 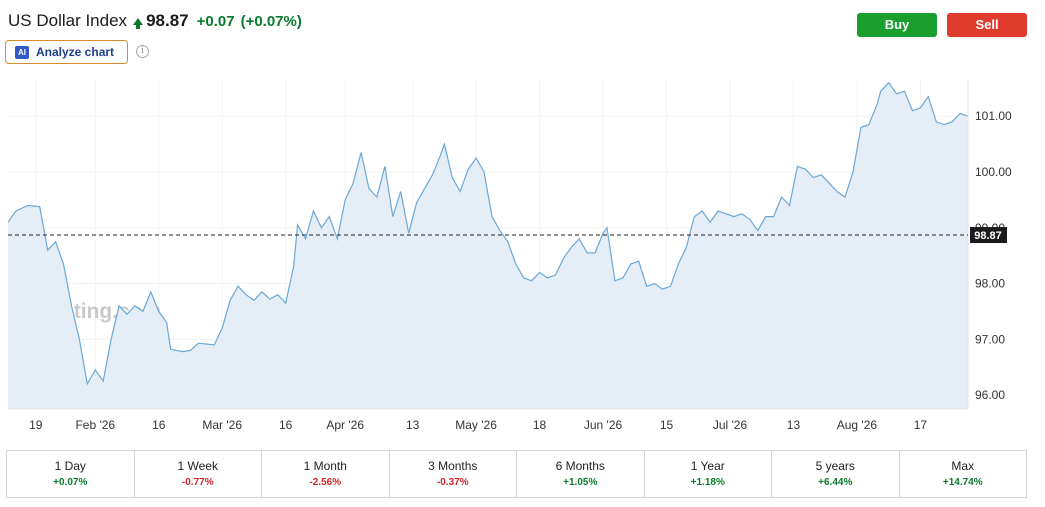 I want to click on x-tick-label: 19, so click(x=36, y=425).